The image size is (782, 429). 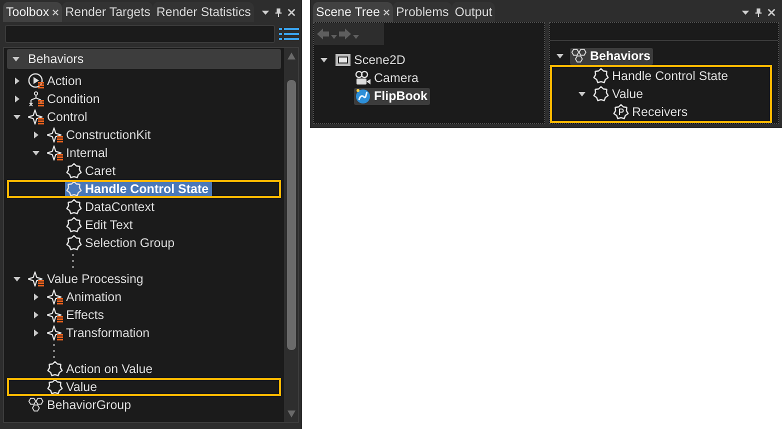 I want to click on item-label: FlipBook, so click(x=401, y=96).